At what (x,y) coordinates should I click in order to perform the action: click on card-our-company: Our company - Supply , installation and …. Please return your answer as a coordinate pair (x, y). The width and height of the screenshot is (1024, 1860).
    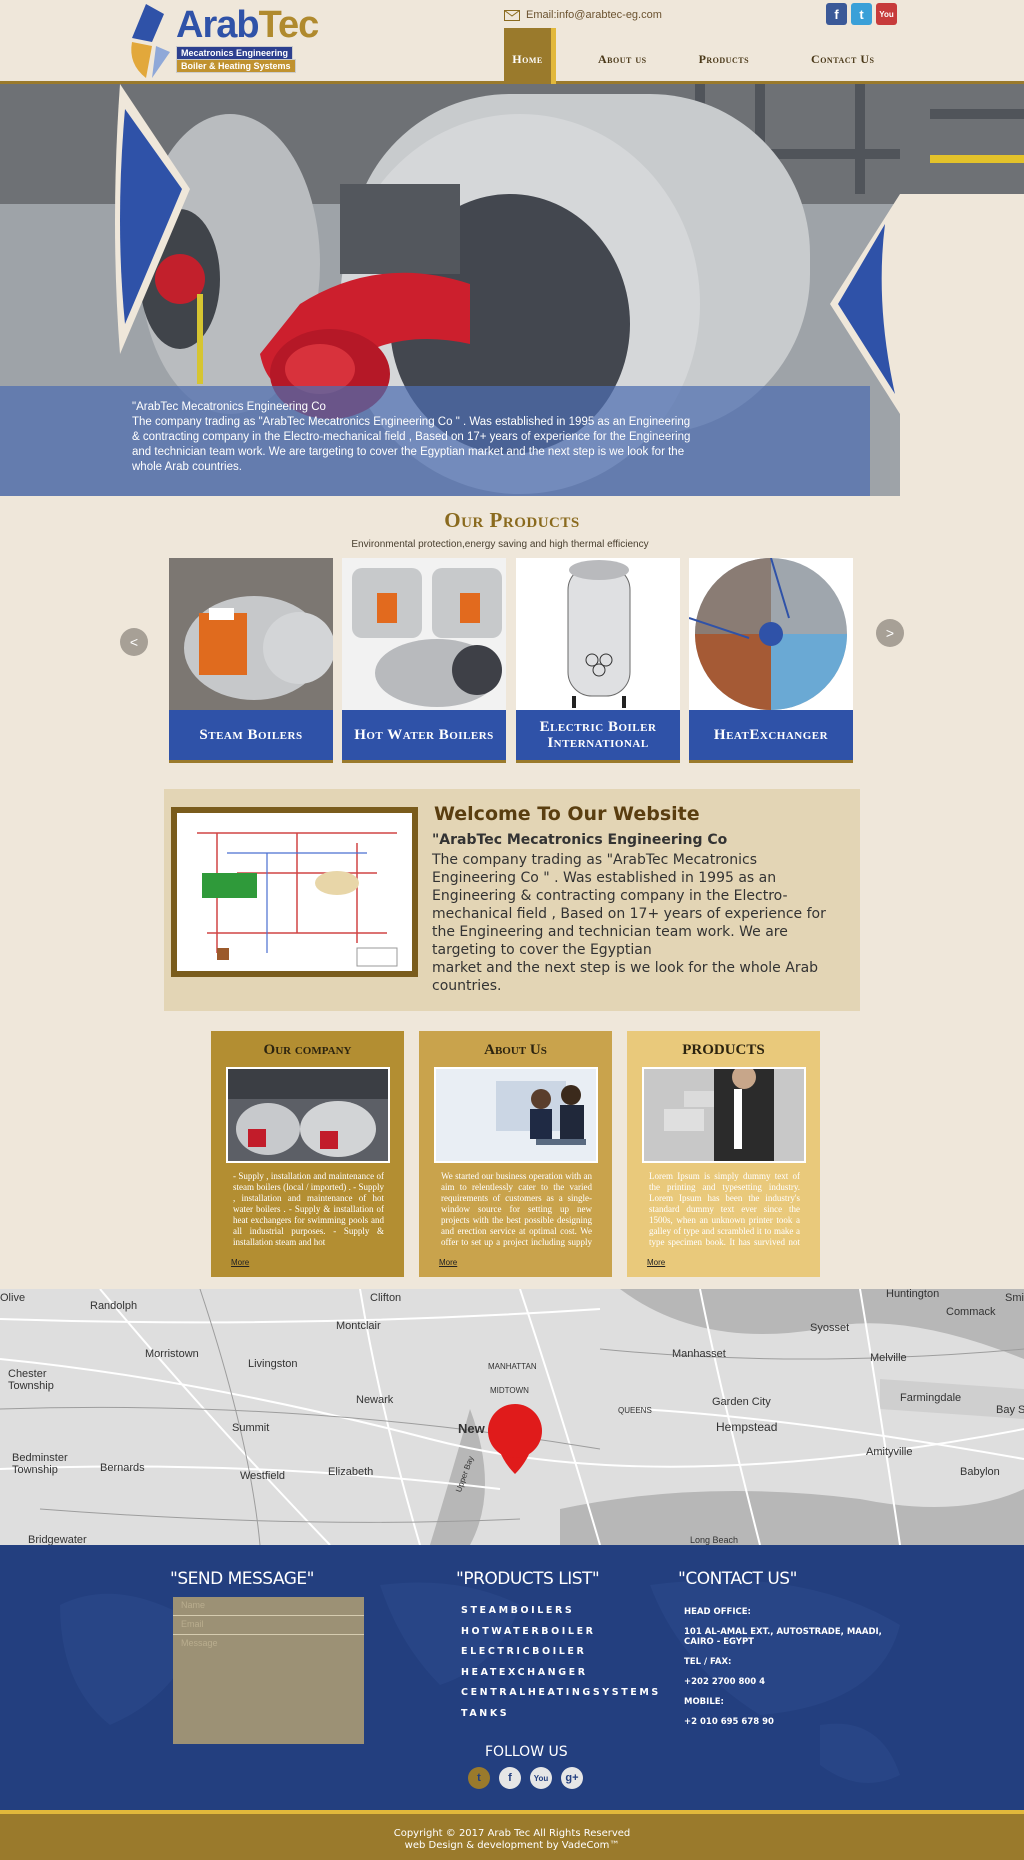
    Looking at the image, I should click on (307, 1154).